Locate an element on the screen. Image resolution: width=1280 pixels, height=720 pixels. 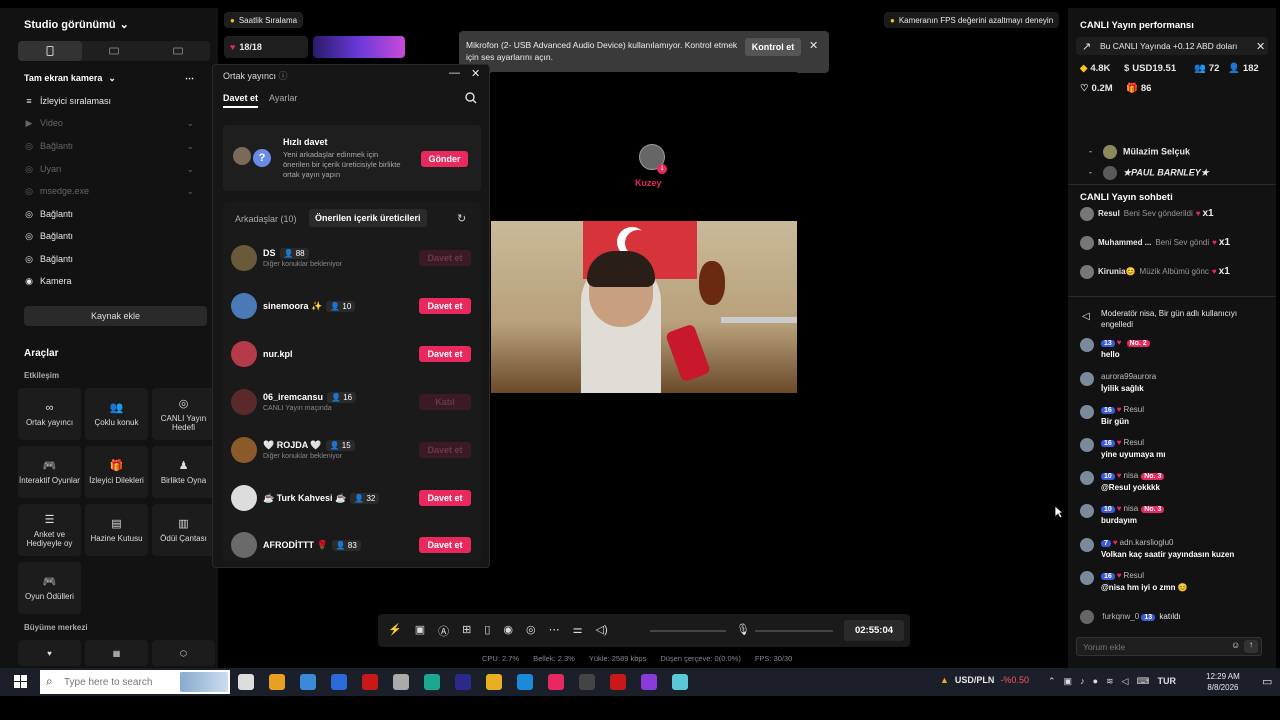
send-arrow-icon: ↑ is located at coordinates (1251, 646).